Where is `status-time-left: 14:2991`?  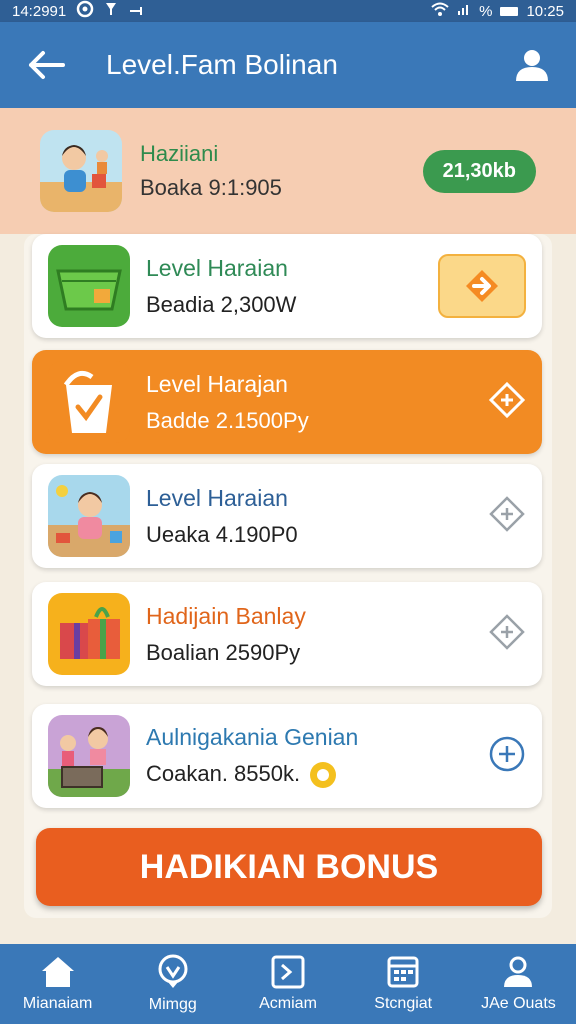 status-time-left: 14:2991 is located at coordinates (39, 11).